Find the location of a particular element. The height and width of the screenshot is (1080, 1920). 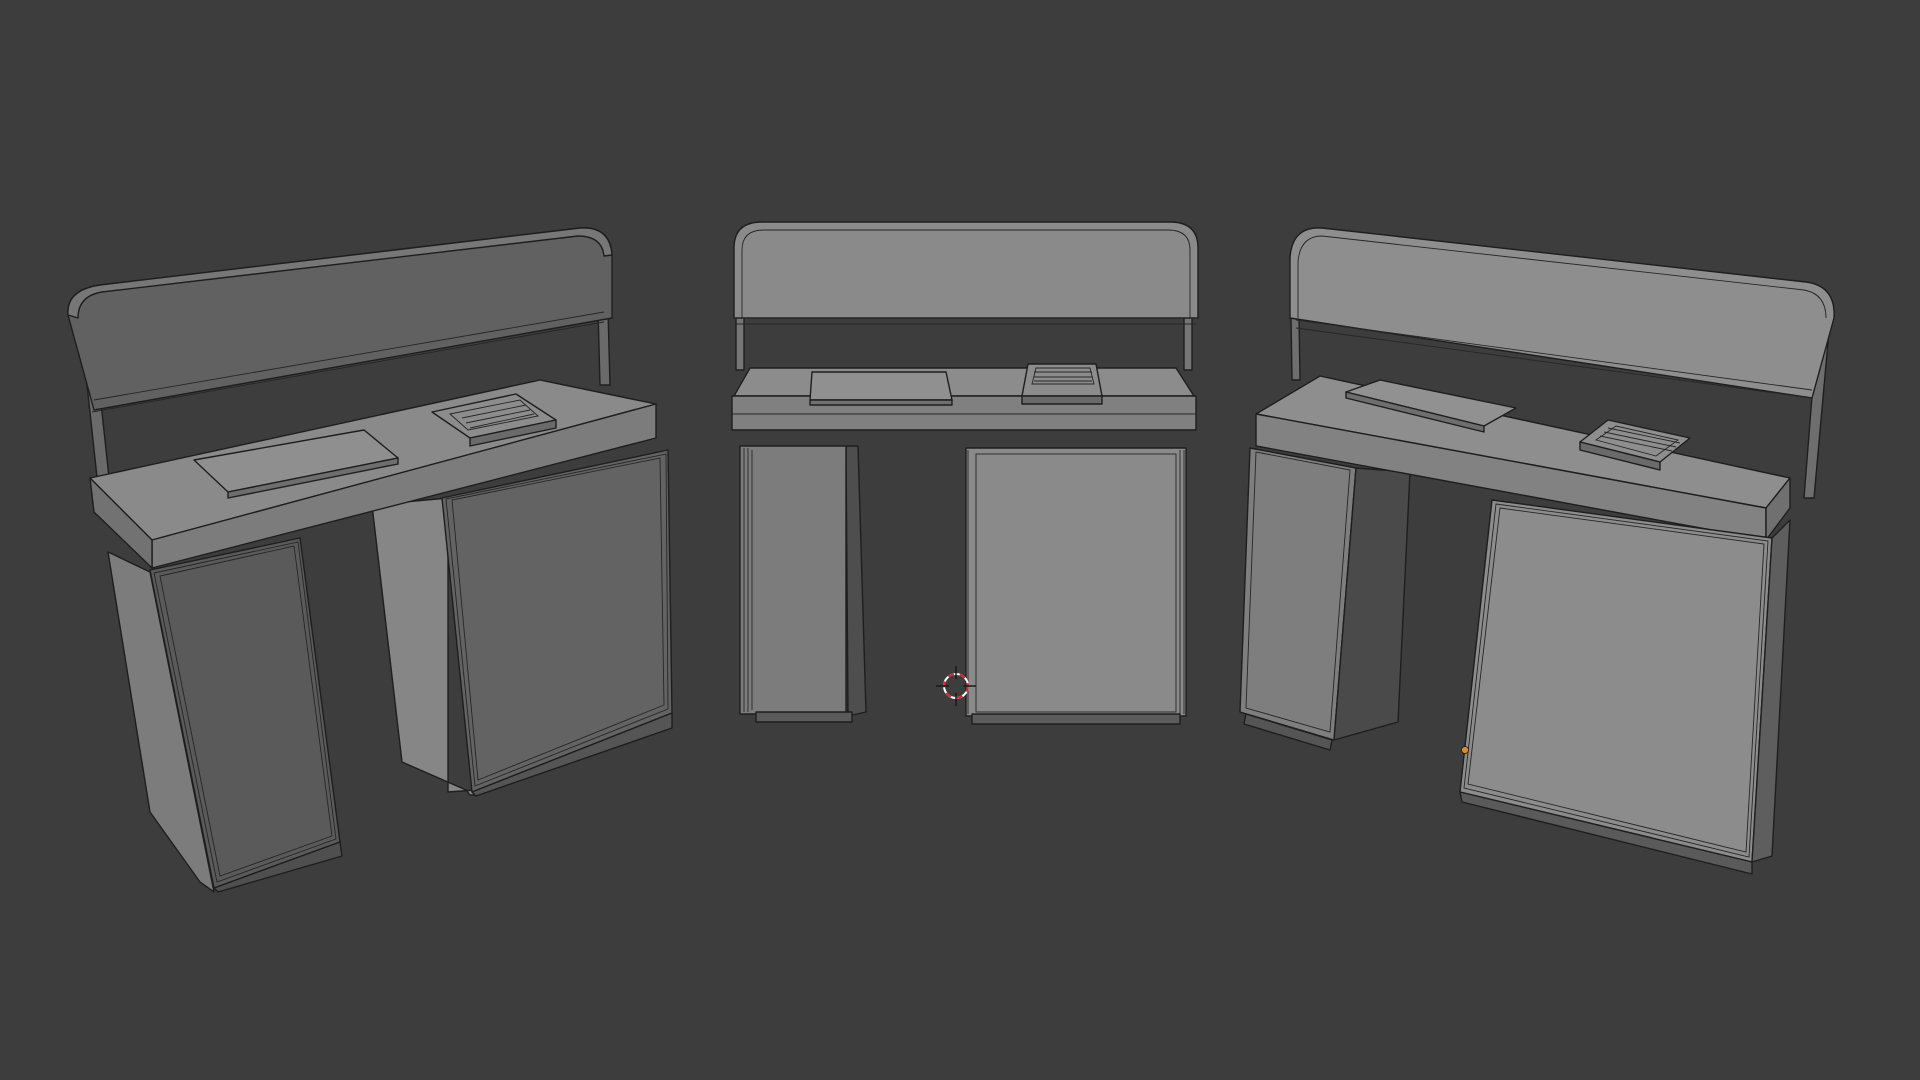

desk-left-back-post-right is located at coordinates (604, 347).